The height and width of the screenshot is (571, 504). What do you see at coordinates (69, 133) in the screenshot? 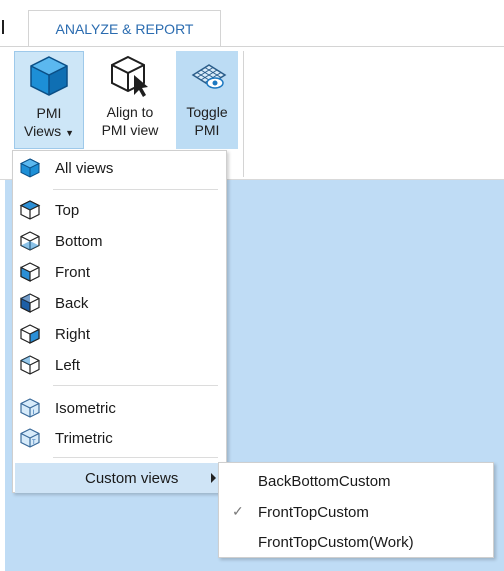
I see `dropdown-caret-icon: ▼` at bounding box center [69, 133].